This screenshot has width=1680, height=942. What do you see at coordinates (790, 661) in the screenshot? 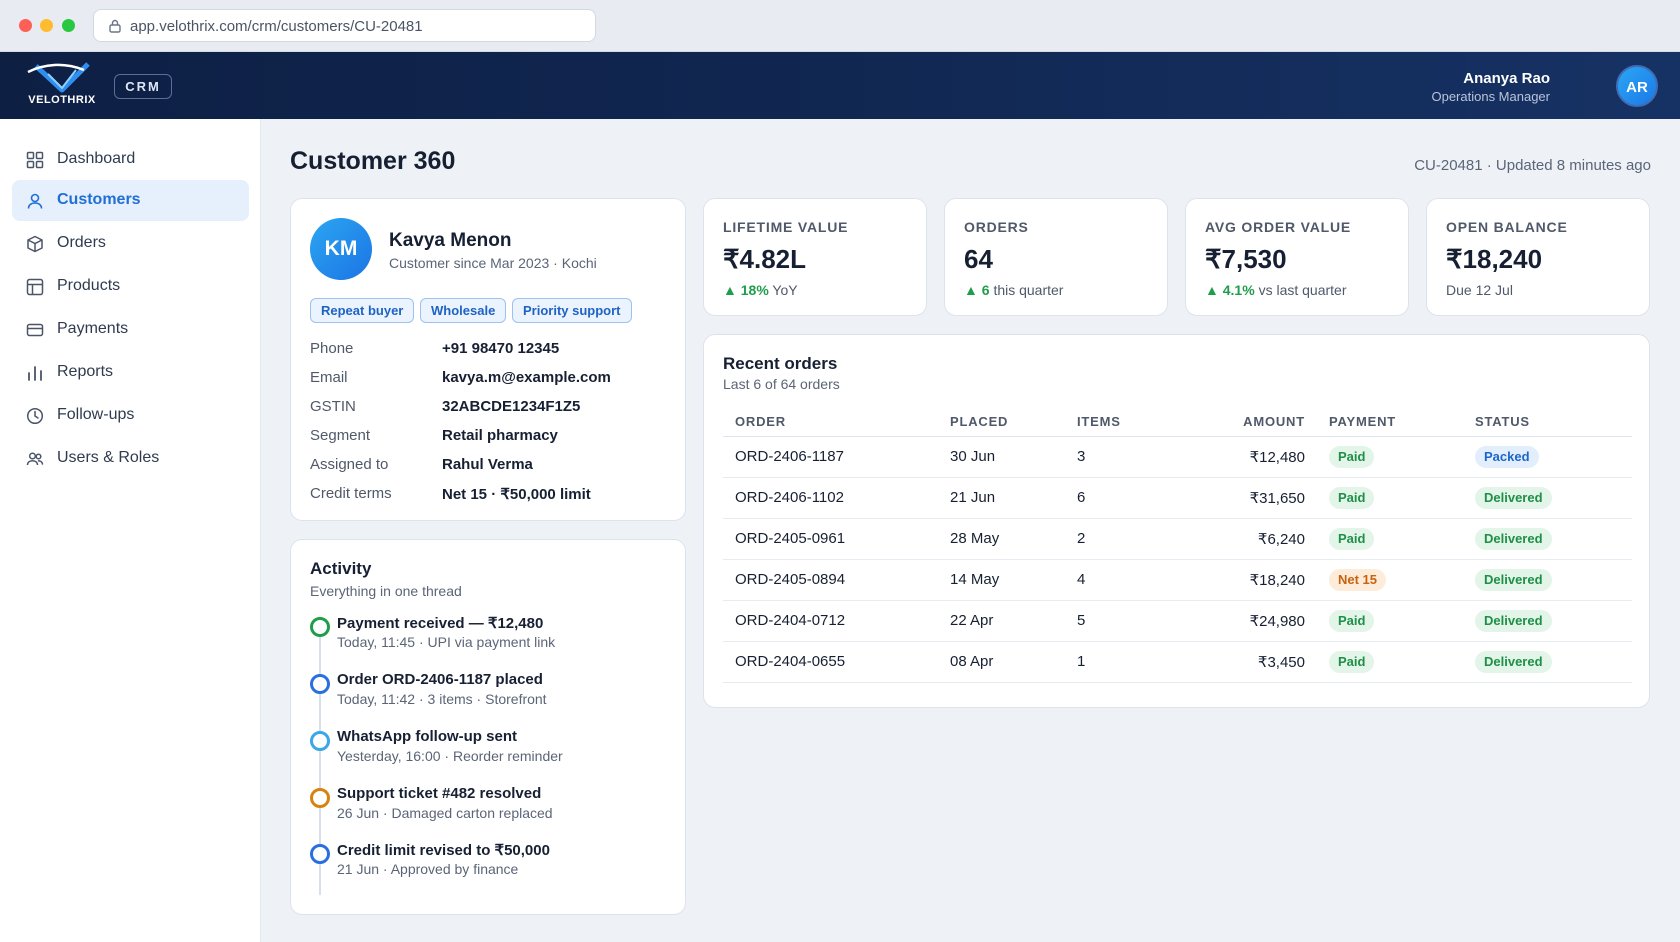
I see `order-id: ORD-2404-0655` at bounding box center [790, 661].